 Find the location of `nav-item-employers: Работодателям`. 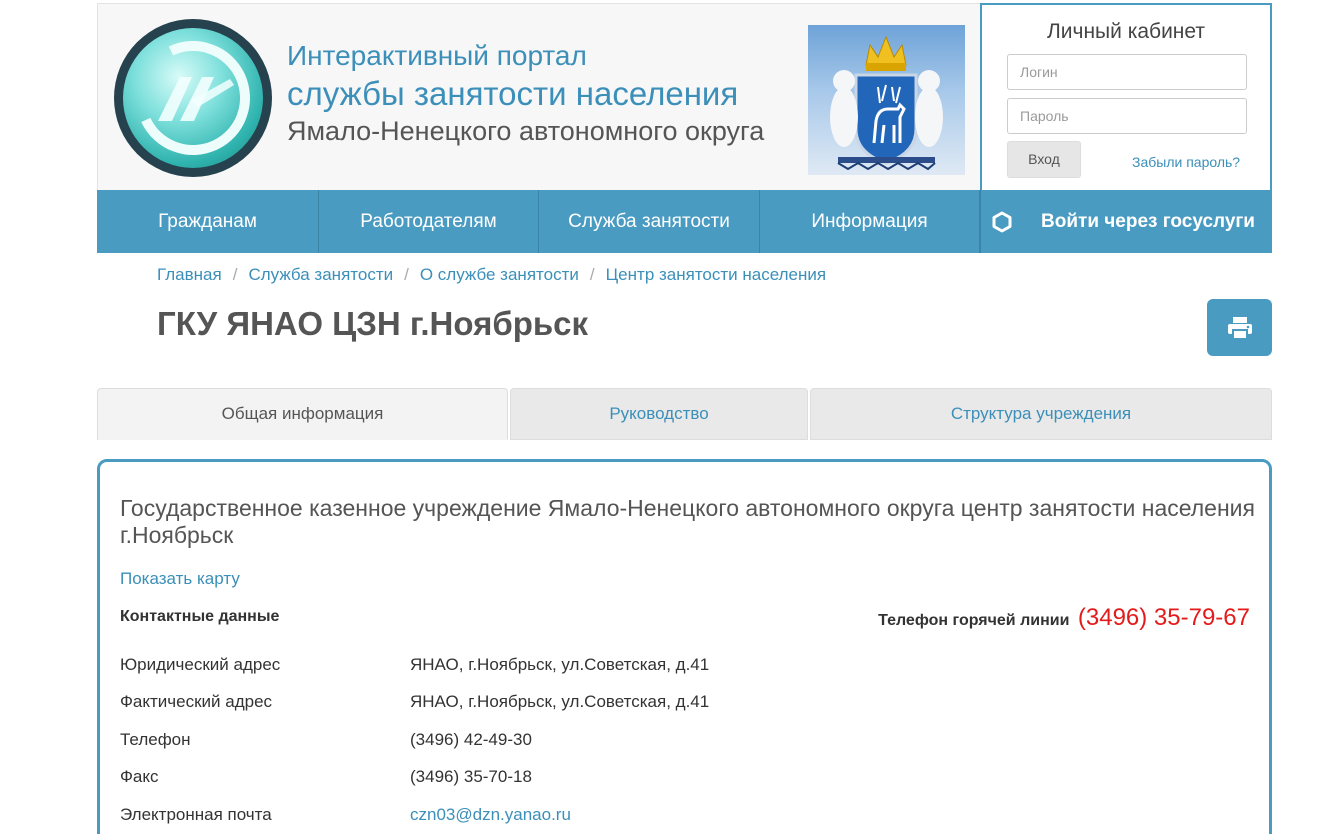

nav-item-employers: Работодателям is located at coordinates (429, 221).